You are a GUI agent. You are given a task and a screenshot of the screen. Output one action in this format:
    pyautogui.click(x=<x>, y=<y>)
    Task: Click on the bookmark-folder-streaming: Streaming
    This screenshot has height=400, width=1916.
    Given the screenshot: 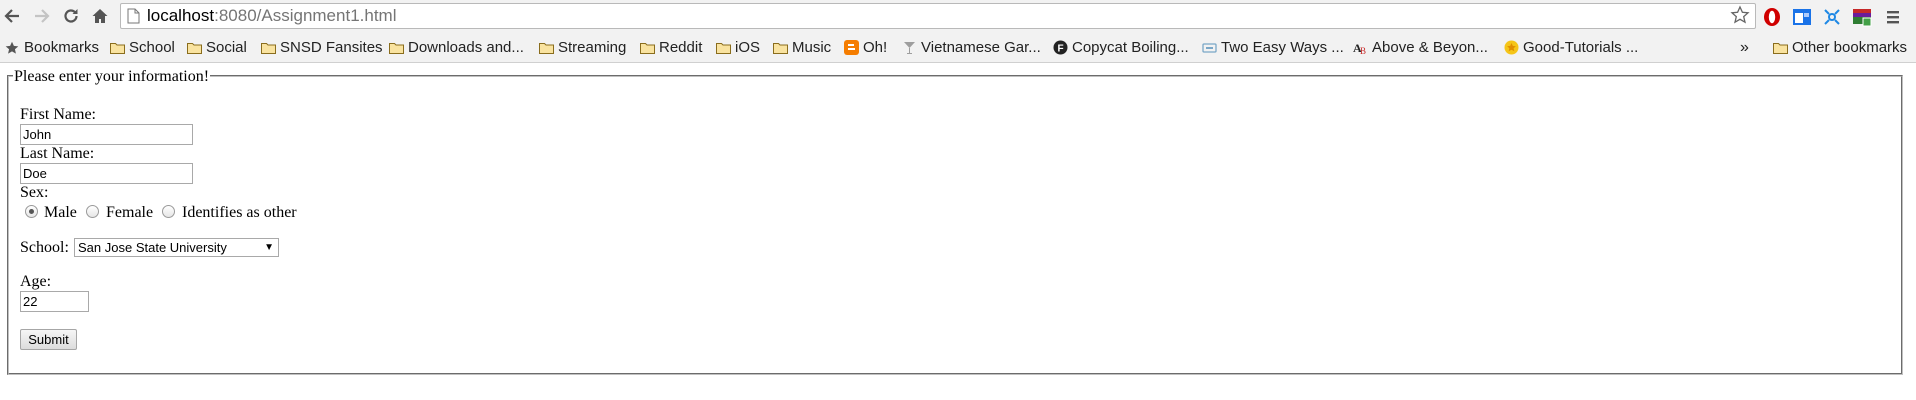 What is the action you would take?
    pyautogui.click(x=582, y=47)
    